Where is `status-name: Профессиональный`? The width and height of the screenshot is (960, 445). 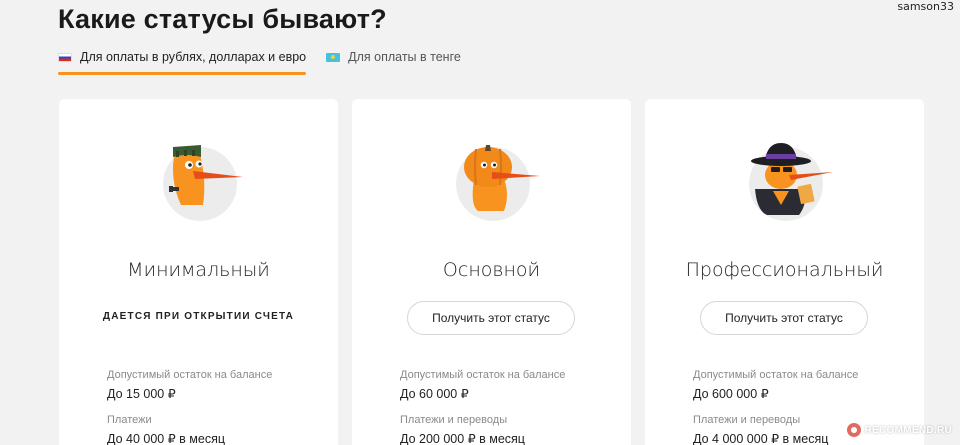 status-name: Профессиональный is located at coordinates (784, 270).